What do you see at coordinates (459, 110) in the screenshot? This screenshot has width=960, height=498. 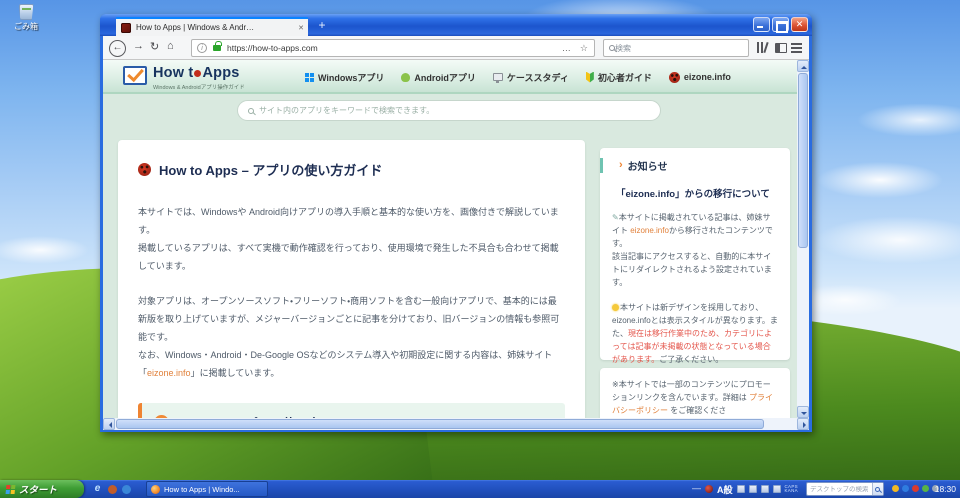 I see `site-search-input` at bounding box center [459, 110].